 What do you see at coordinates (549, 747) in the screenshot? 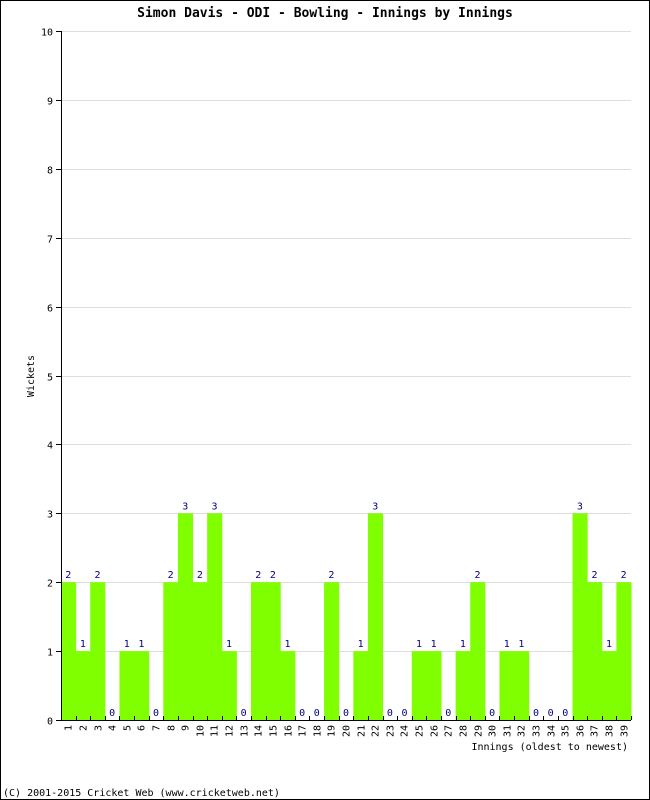
I see `x-axis-label: Innings (oldest to newest)` at bounding box center [549, 747].